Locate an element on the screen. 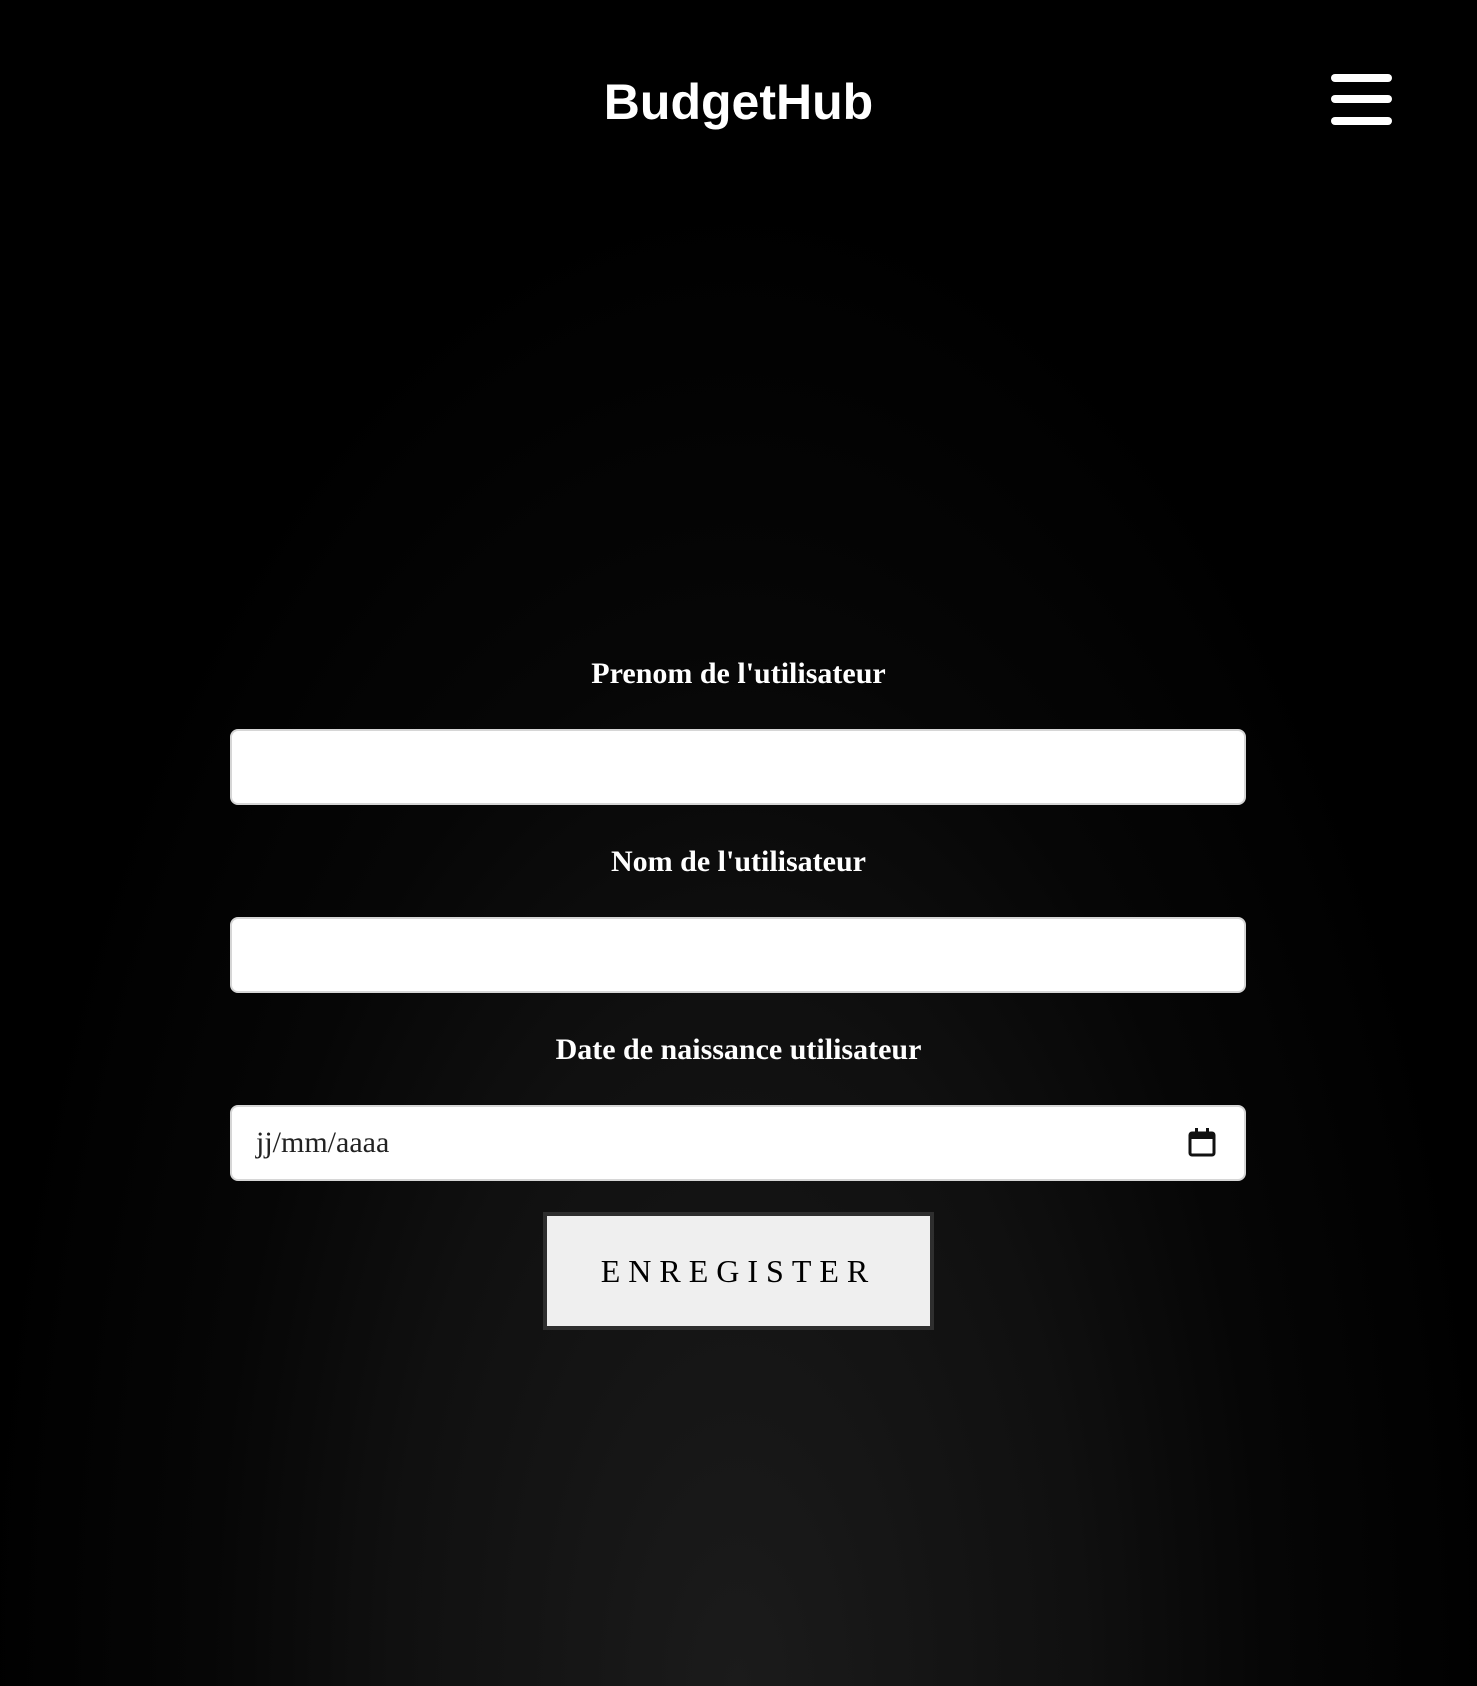 The width and height of the screenshot is (1477, 1686). brand-title: BudgetHub is located at coordinates (738, 102).